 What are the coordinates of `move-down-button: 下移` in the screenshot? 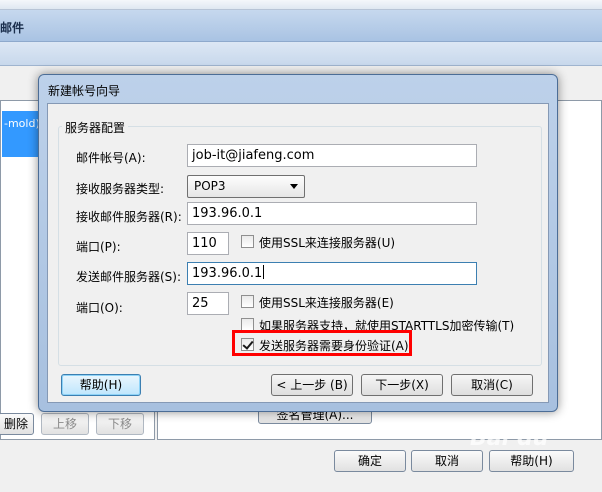 It's located at (120, 424).